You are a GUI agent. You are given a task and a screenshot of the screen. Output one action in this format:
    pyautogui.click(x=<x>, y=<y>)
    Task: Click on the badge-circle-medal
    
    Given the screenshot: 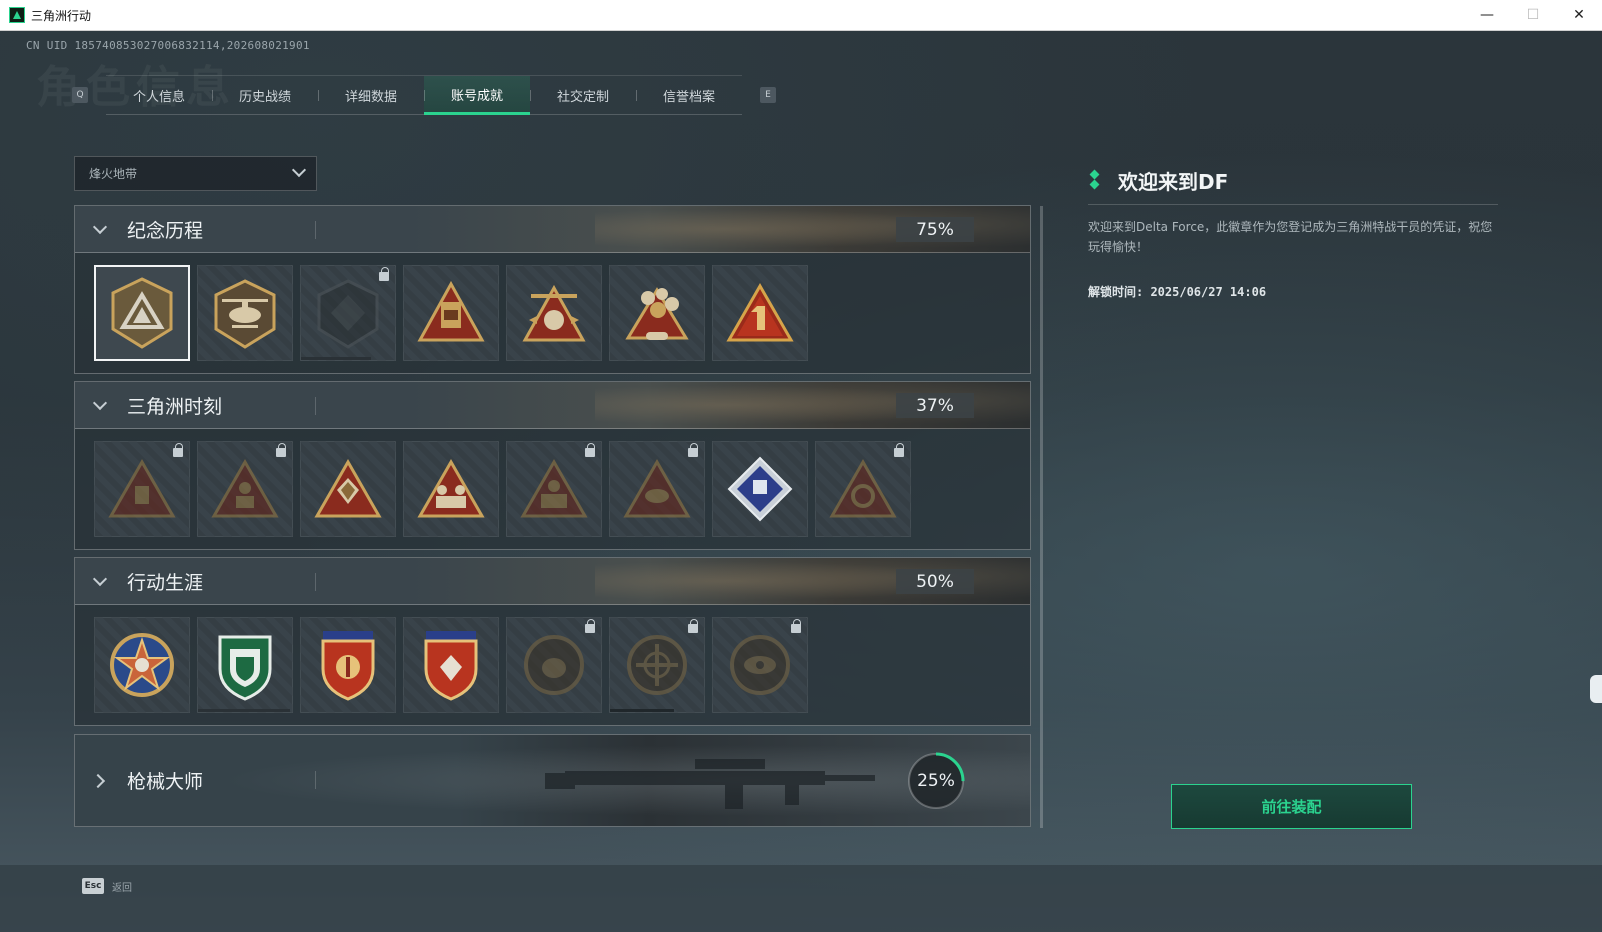 What is the action you would take?
    pyautogui.click(x=554, y=665)
    